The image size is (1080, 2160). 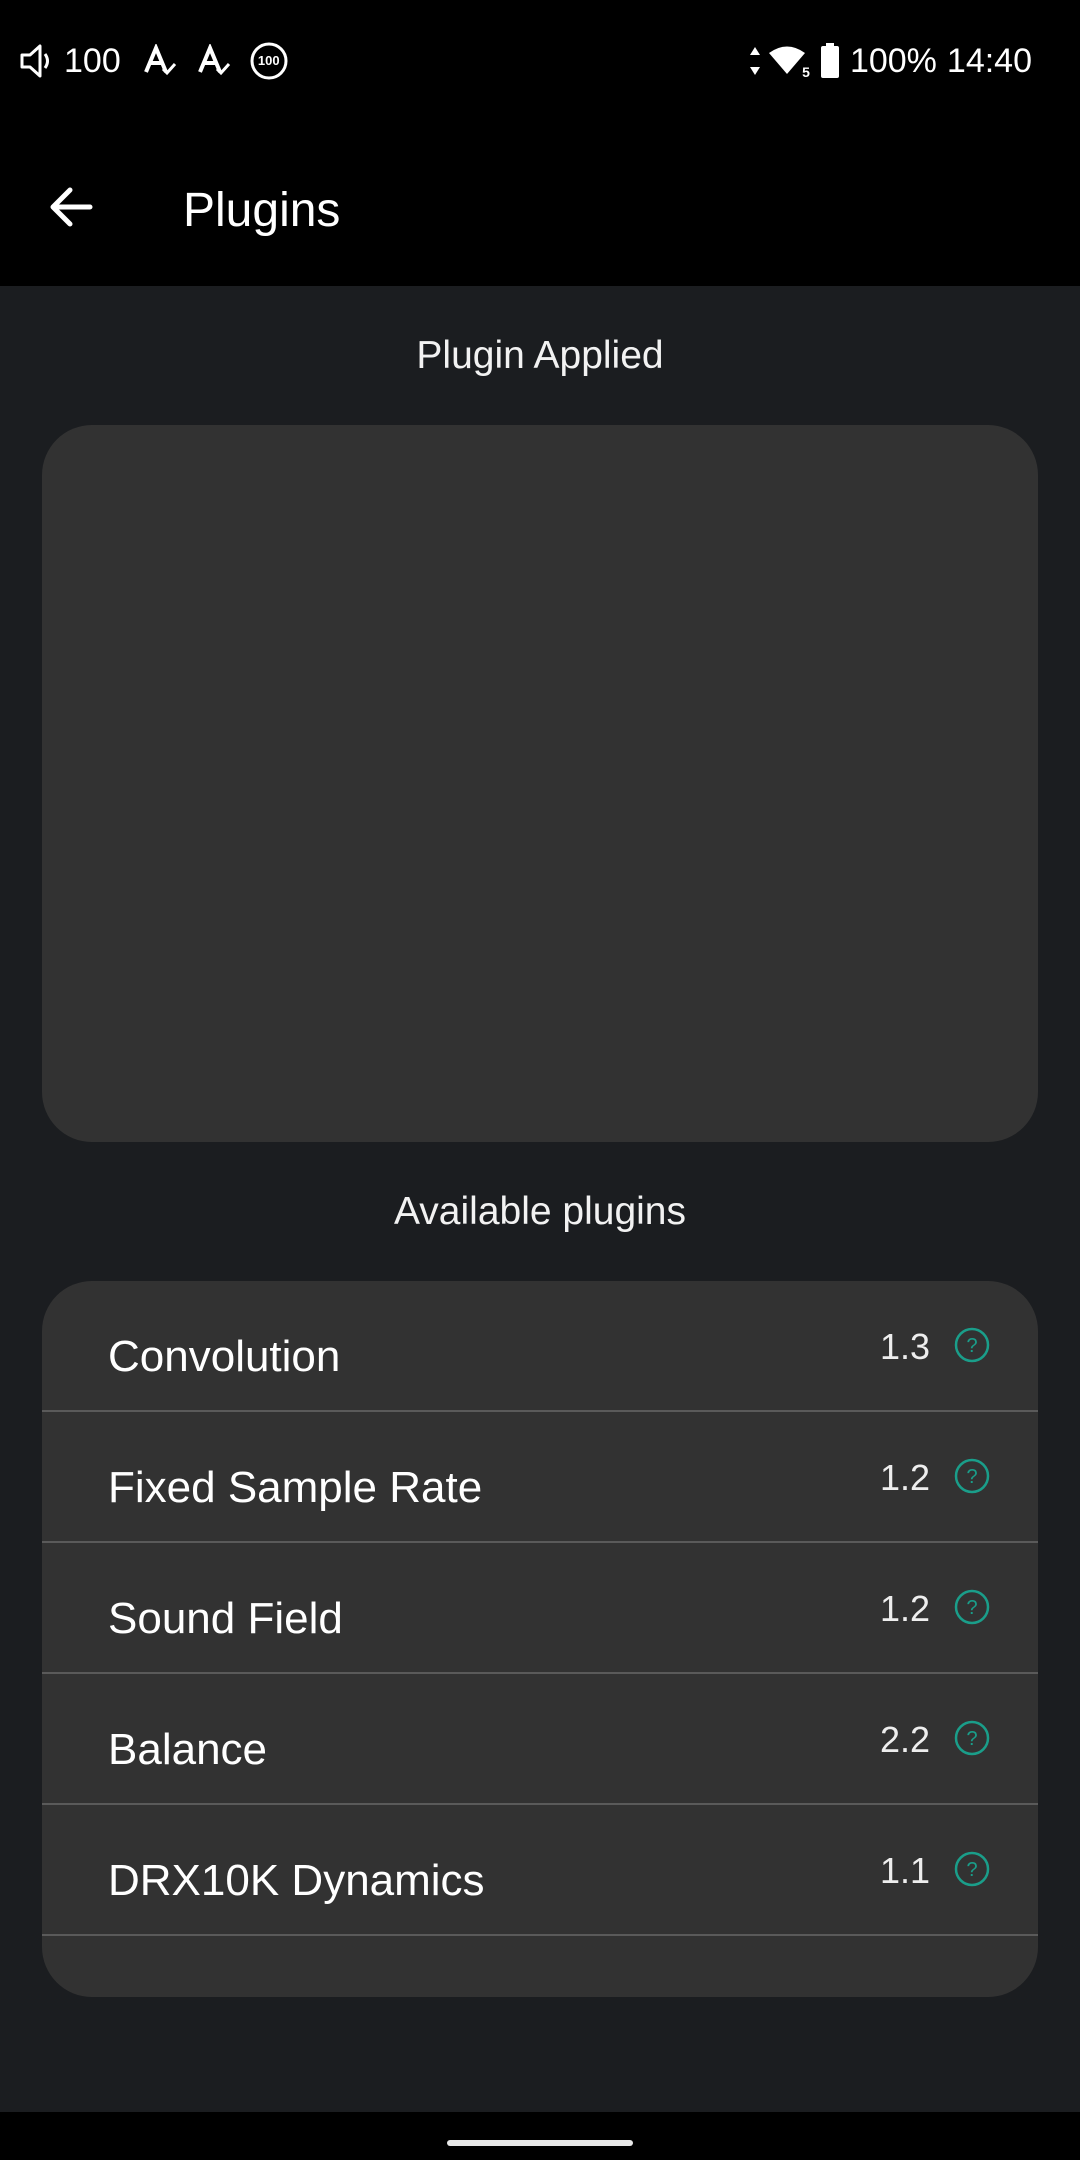 What do you see at coordinates (160, 61) in the screenshot?
I see `auto-text-icon` at bounding box center [160, 61].